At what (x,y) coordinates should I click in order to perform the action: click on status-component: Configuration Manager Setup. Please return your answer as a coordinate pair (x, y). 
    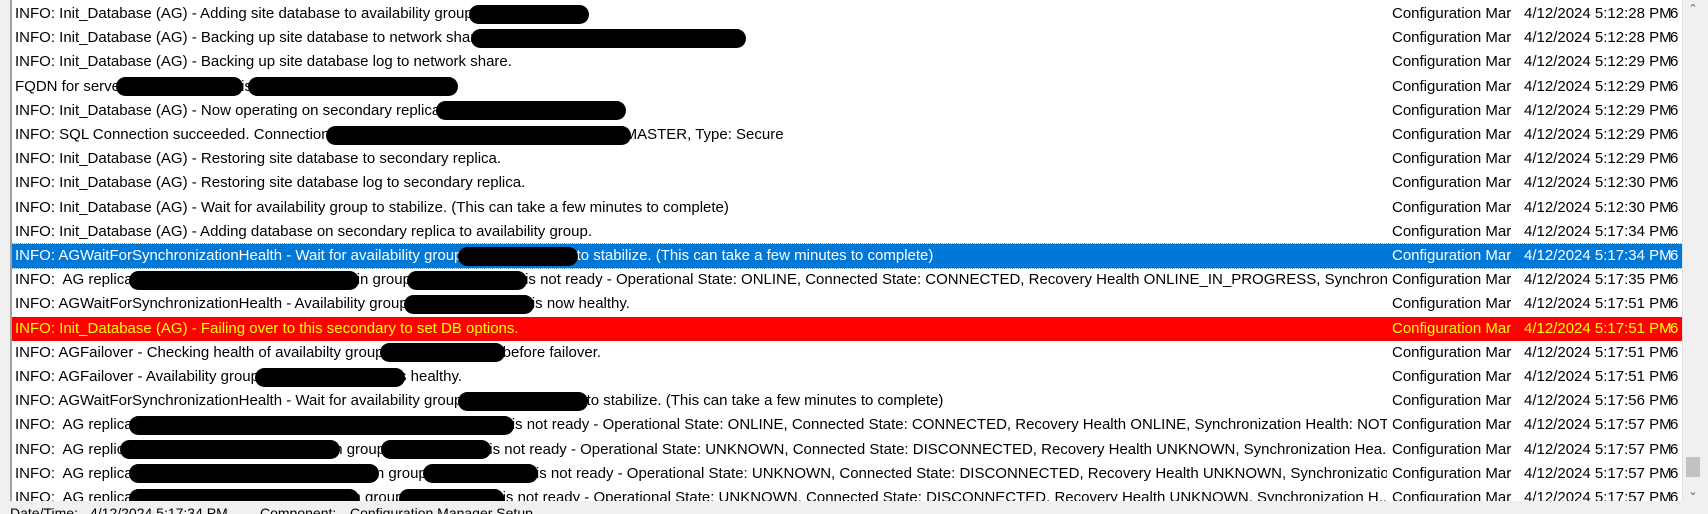
    Looking at the image, I should click on (441, 509).